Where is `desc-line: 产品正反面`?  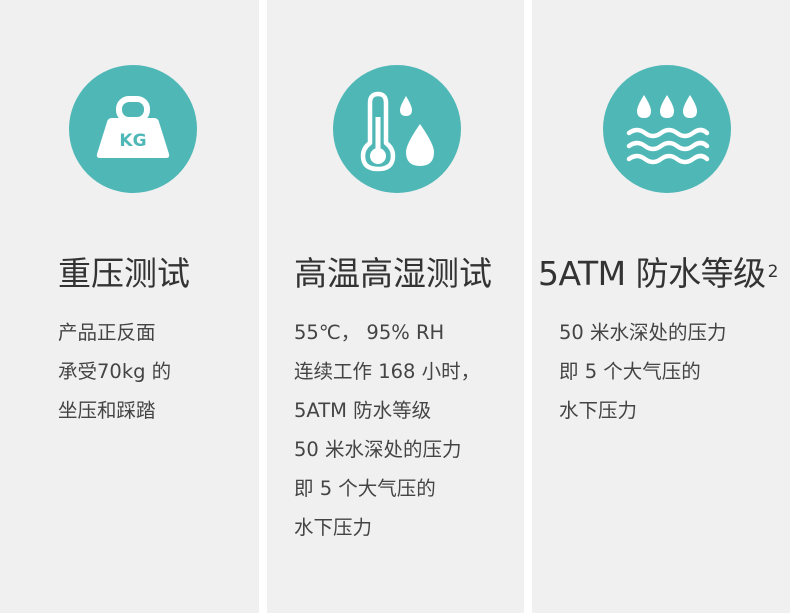
desc-line: 产品正反面 is located at coordinates (107, 332).